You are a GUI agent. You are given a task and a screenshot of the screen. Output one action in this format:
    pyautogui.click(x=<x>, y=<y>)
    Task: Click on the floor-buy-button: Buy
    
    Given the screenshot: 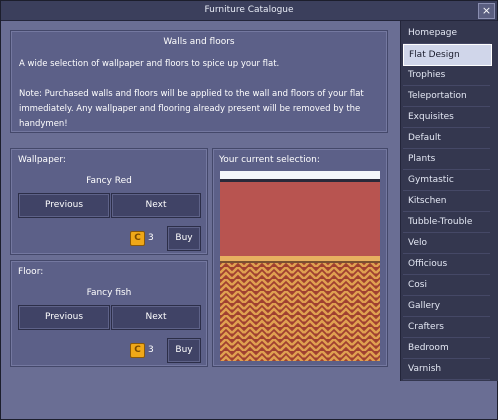 What is the action you would take?
    pyautogui.click(x=184, y=350)
    